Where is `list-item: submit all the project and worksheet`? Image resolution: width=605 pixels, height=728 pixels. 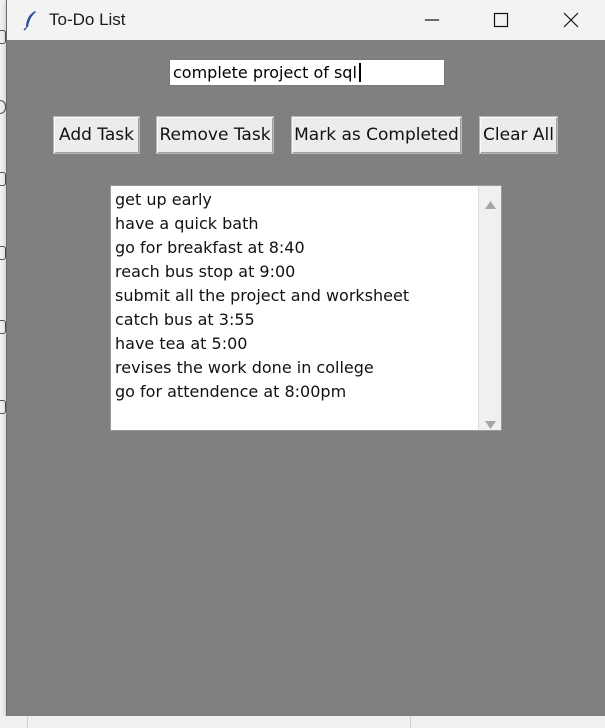
list-item: submit all the project and worksheet is located at coordinates (296, 296).